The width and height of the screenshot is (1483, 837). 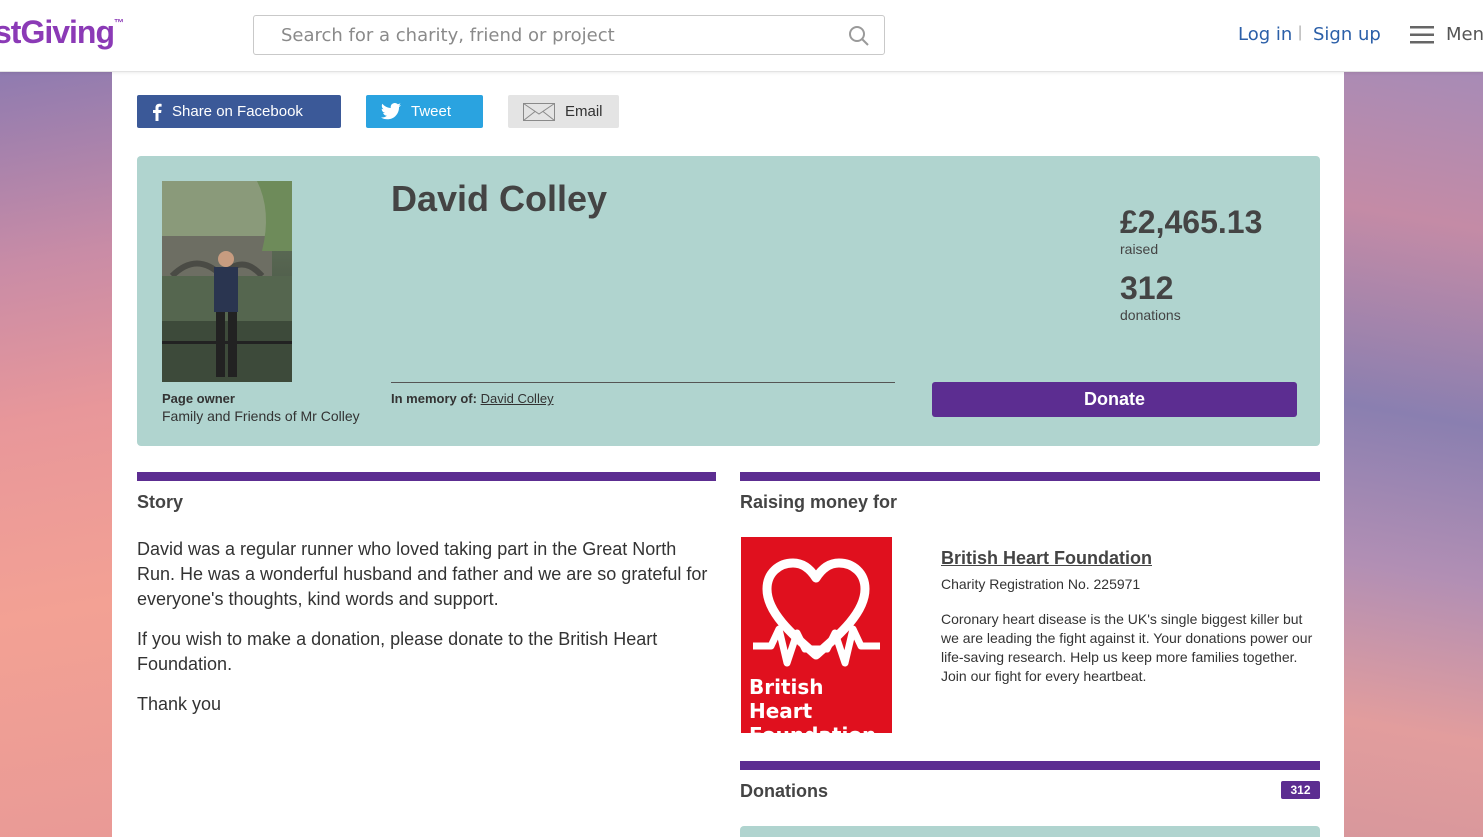 I want to click on page-owner-name: Family and Friends of Mr Colley, so click(x=261, y=416).